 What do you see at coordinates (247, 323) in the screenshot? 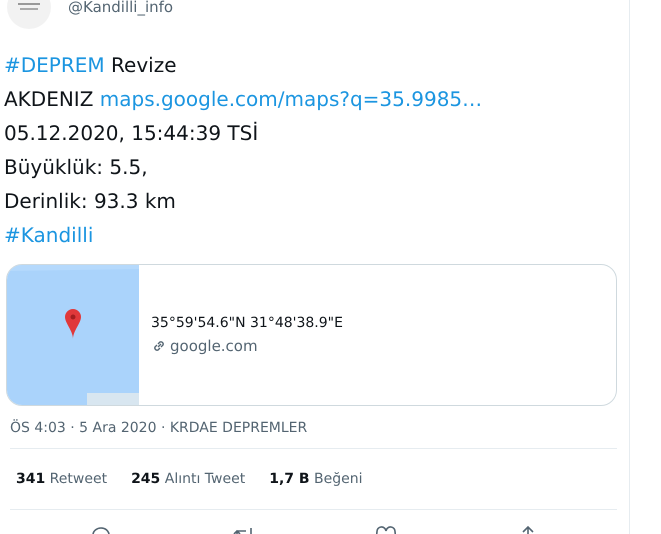
I see `card-title: 35°59'54.6"N 31°48'38.9"E` at bounding box center [247, 323].